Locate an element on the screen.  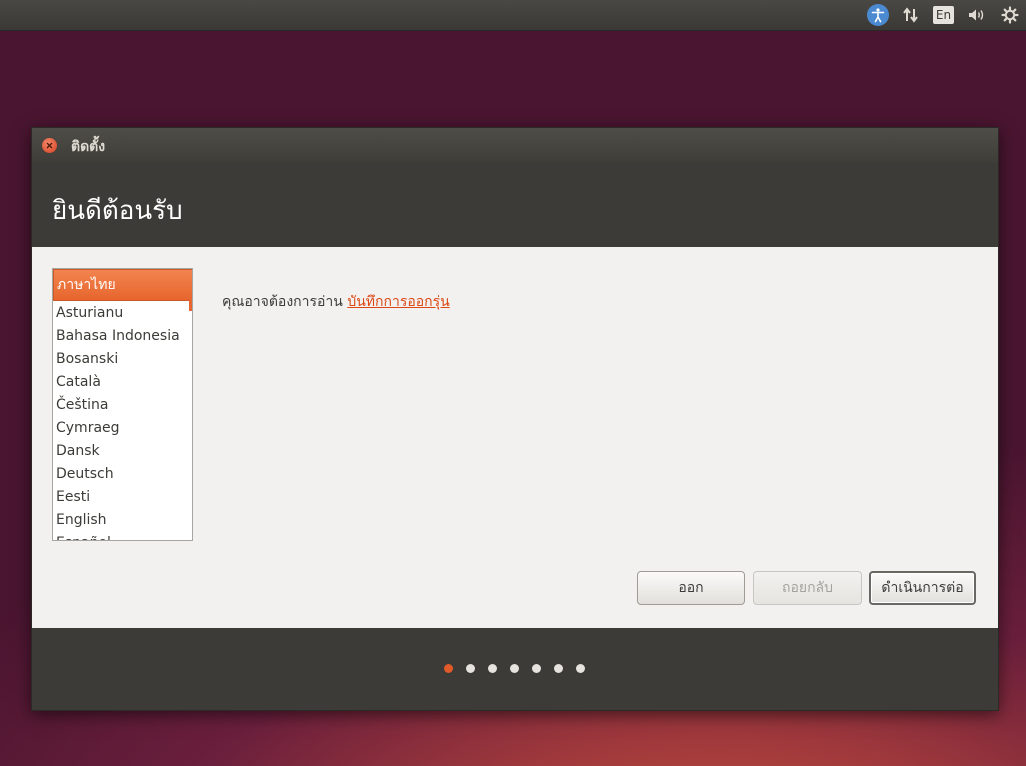
close-icon is located at coordinates (49, 145).